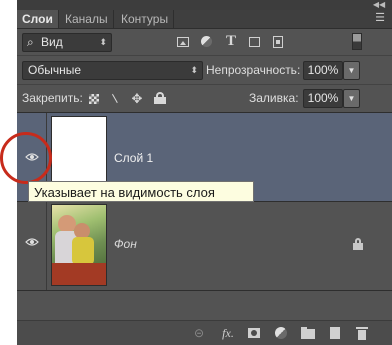 The width and height of the screenshot is (392, 345). I want to click on opacity-input: 100%, so click(323, 70).